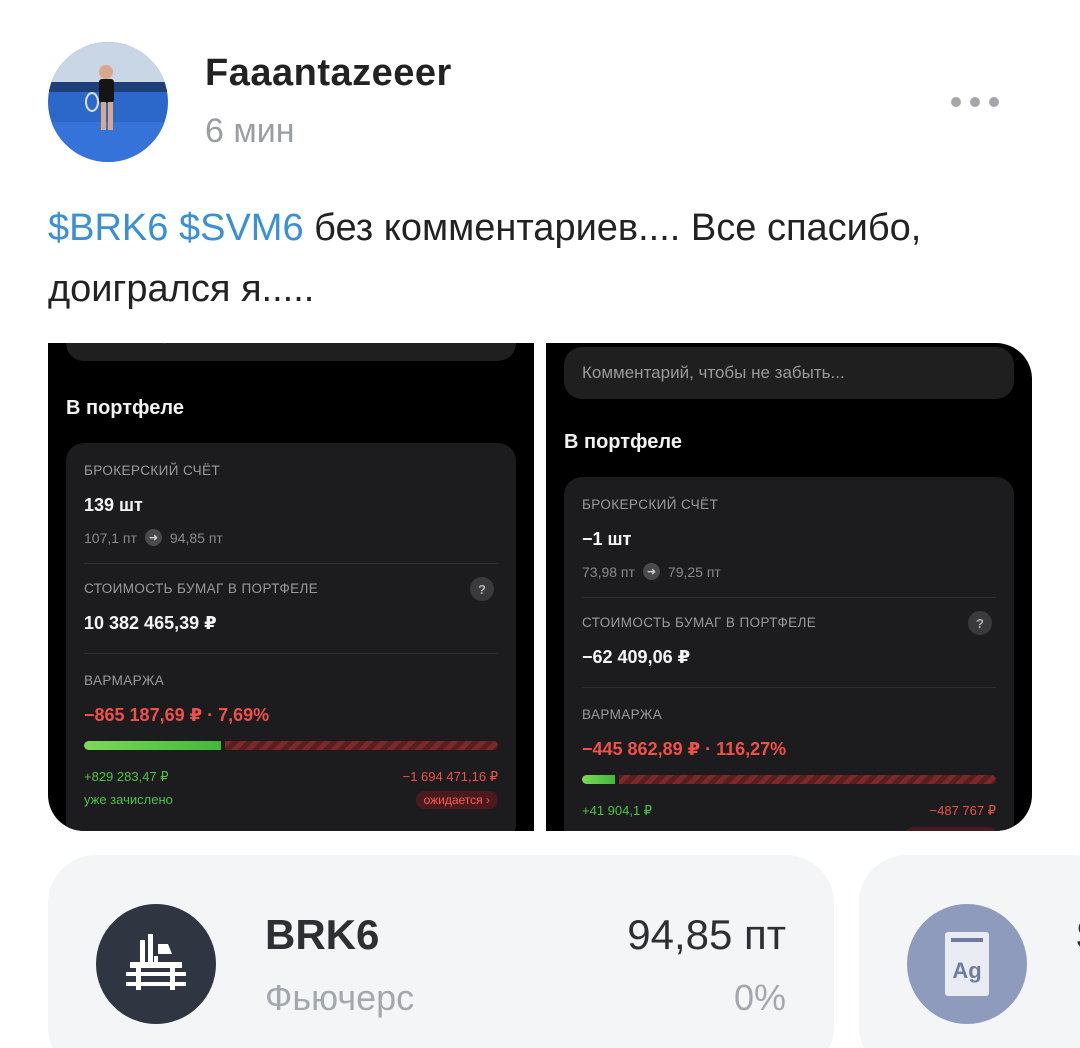  What do you see at coordinates (113, 505) in the screenshot?
I see `quantity: 139 шт` at bounding box center [113, 505].